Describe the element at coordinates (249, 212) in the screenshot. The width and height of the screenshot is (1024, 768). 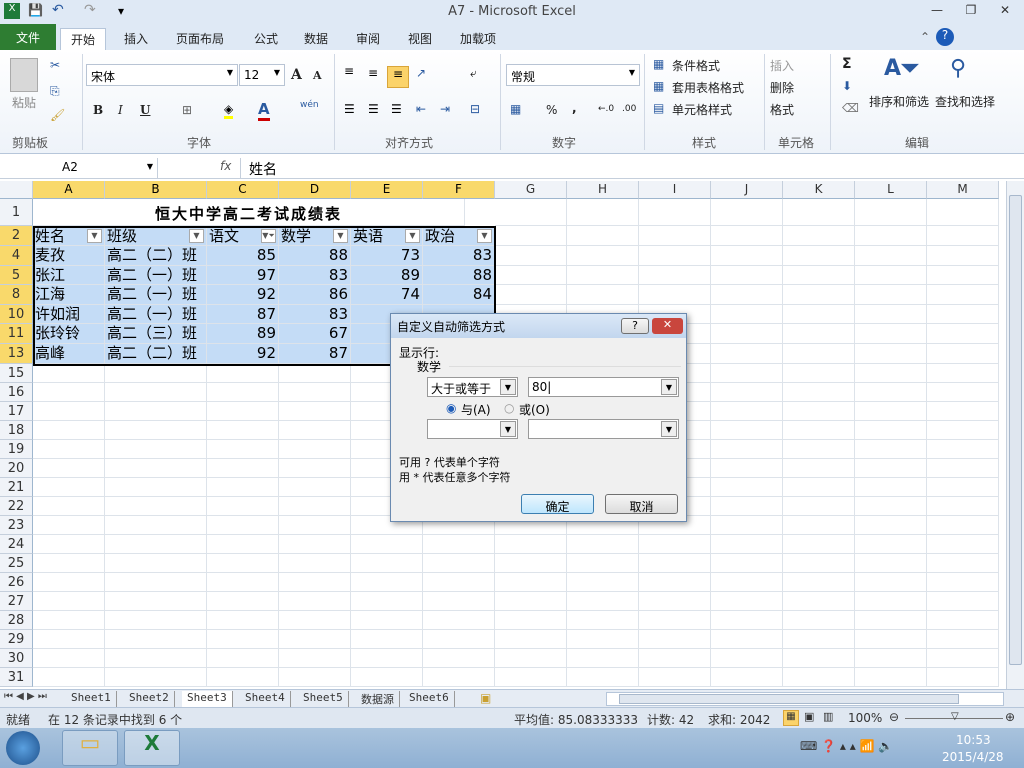
I see `sheet-title: 恒大中学高二考试成绩表` at that location.